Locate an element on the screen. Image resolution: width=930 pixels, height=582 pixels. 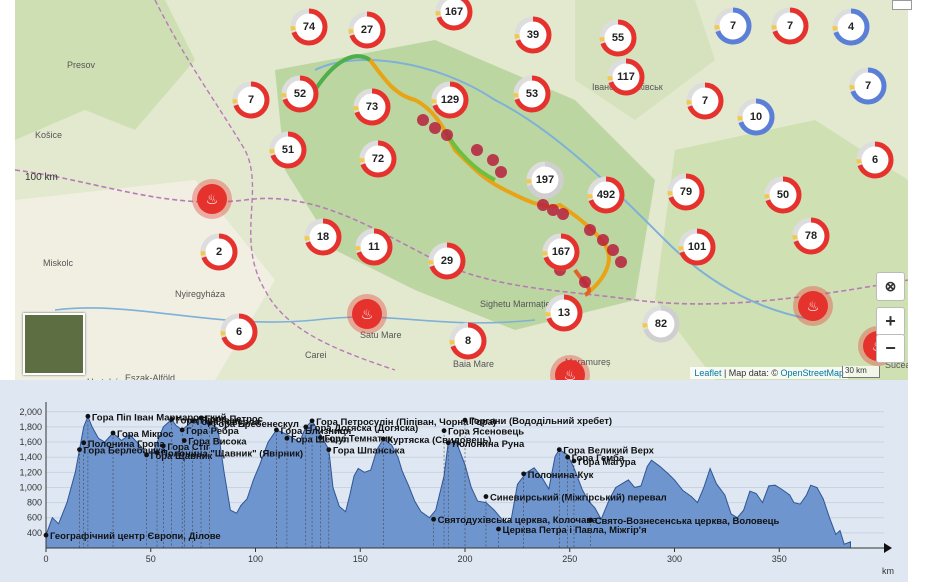
cluster-count: 74 is located at coordinates (309, 27).